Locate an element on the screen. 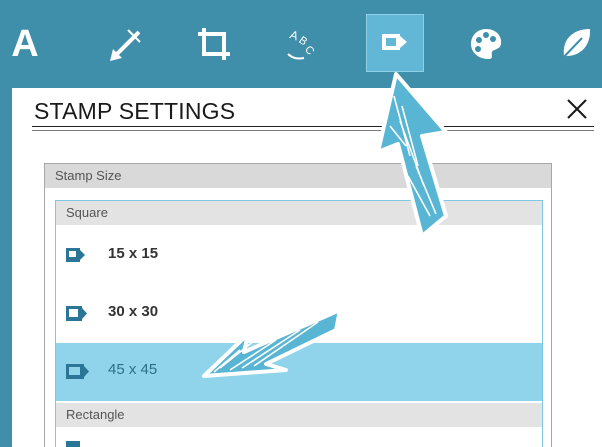  close-button is located at coordinates (577, 109).